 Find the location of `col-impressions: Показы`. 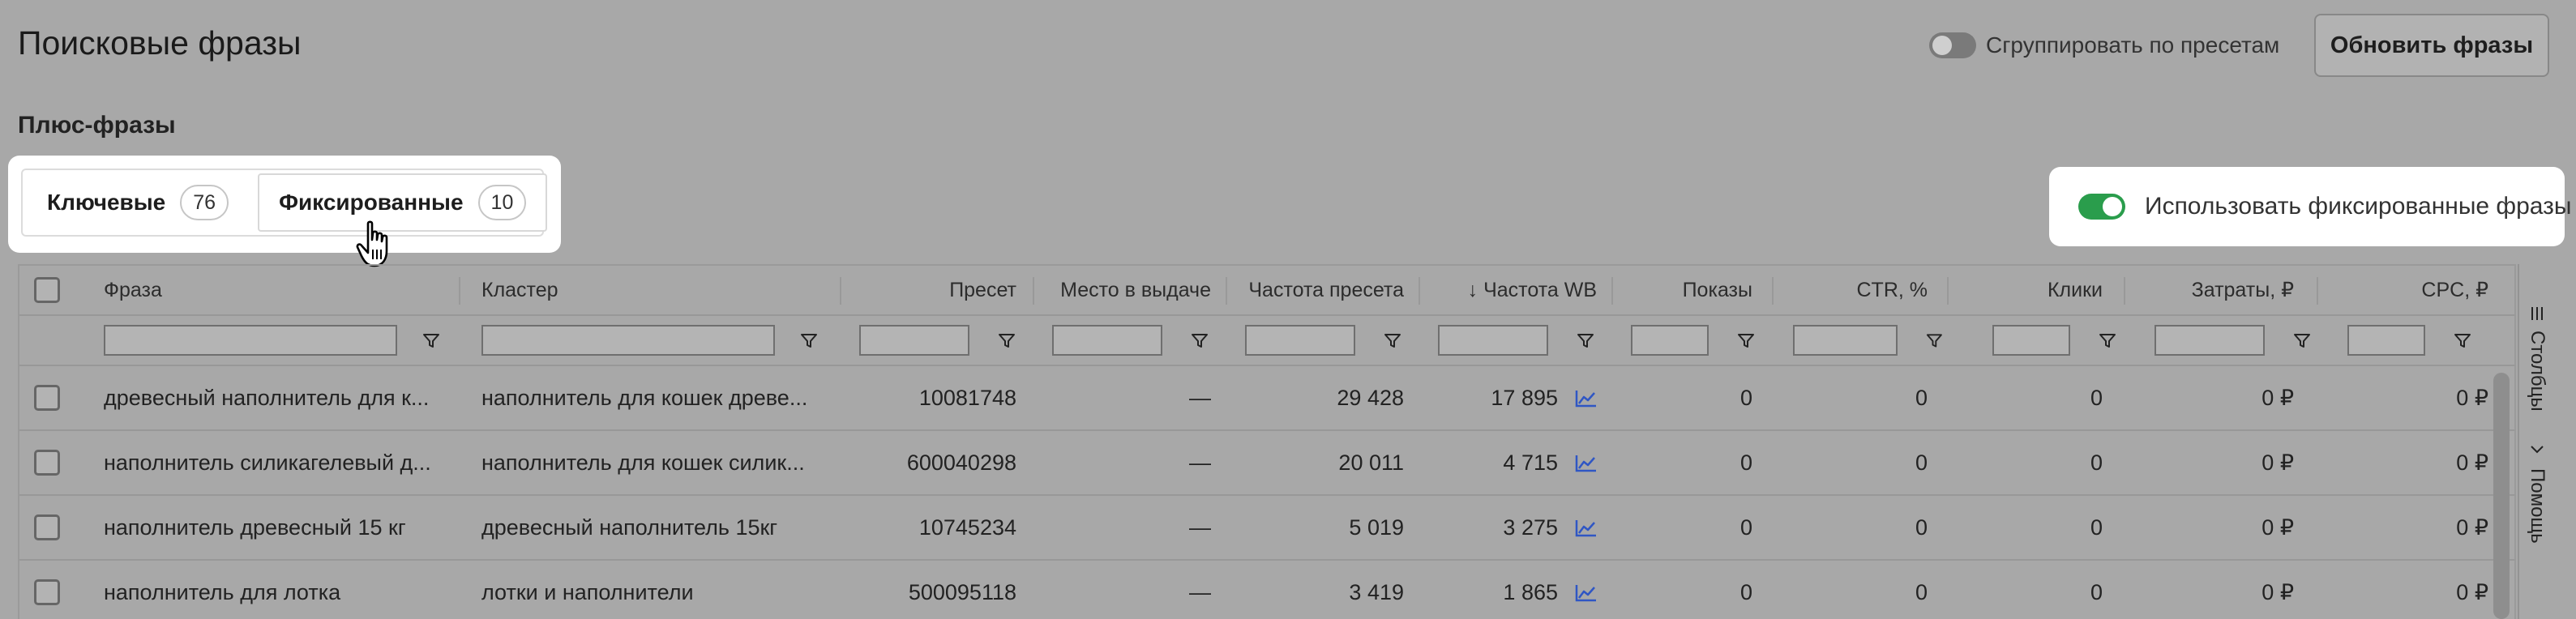

col-impressions: Показы is located at coordinates (1686, 290).